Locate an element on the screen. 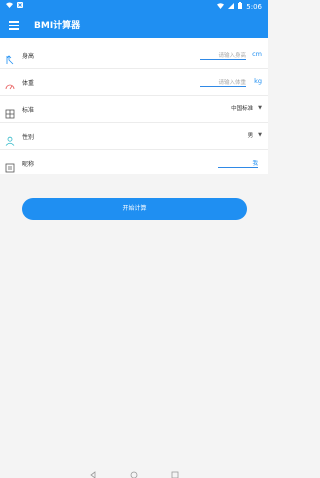 This screenshot has width=320, height=478. status-bar: 5:06 is located at coordinates (134, 6).